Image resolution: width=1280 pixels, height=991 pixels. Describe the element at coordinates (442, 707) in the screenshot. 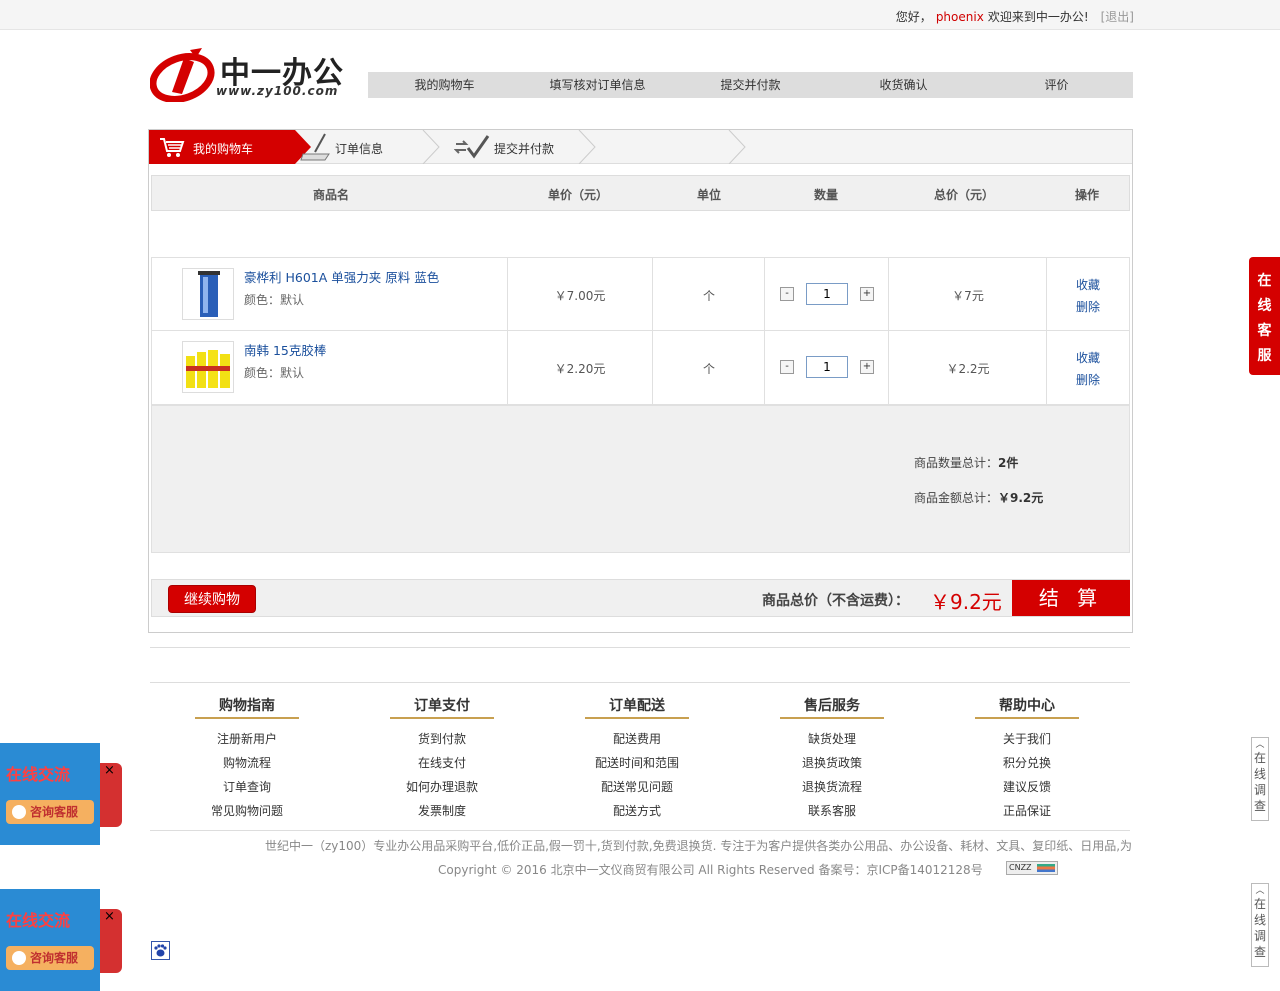

I see `footer-col-title: 订单支付` at that location.